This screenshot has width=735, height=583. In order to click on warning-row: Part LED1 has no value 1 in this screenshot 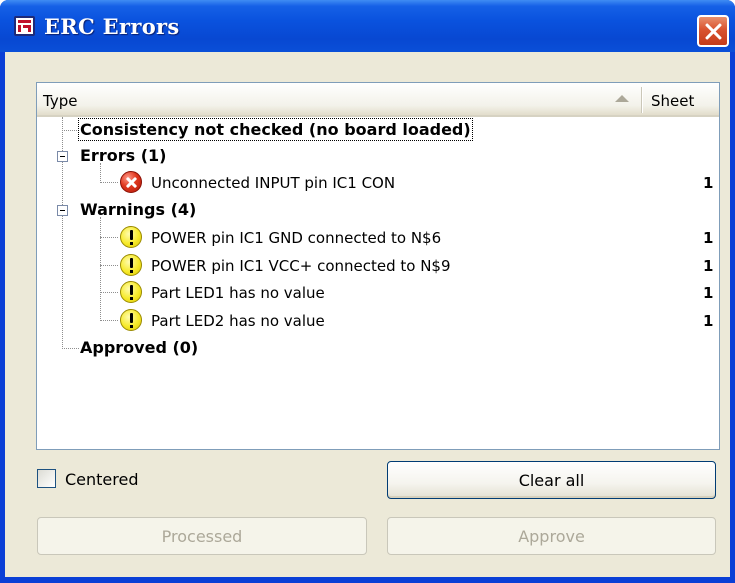, I will do `click(378, 293)`.